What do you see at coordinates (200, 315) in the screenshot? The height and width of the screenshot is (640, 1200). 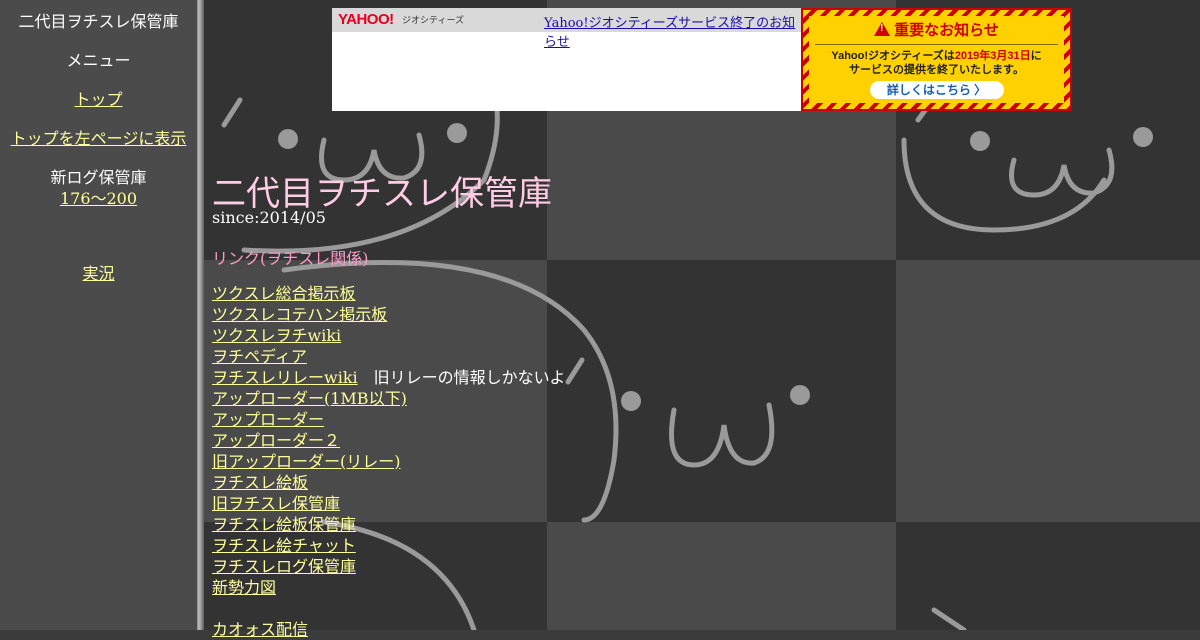 I see `frame-divider` at bounding box center [200, 315].